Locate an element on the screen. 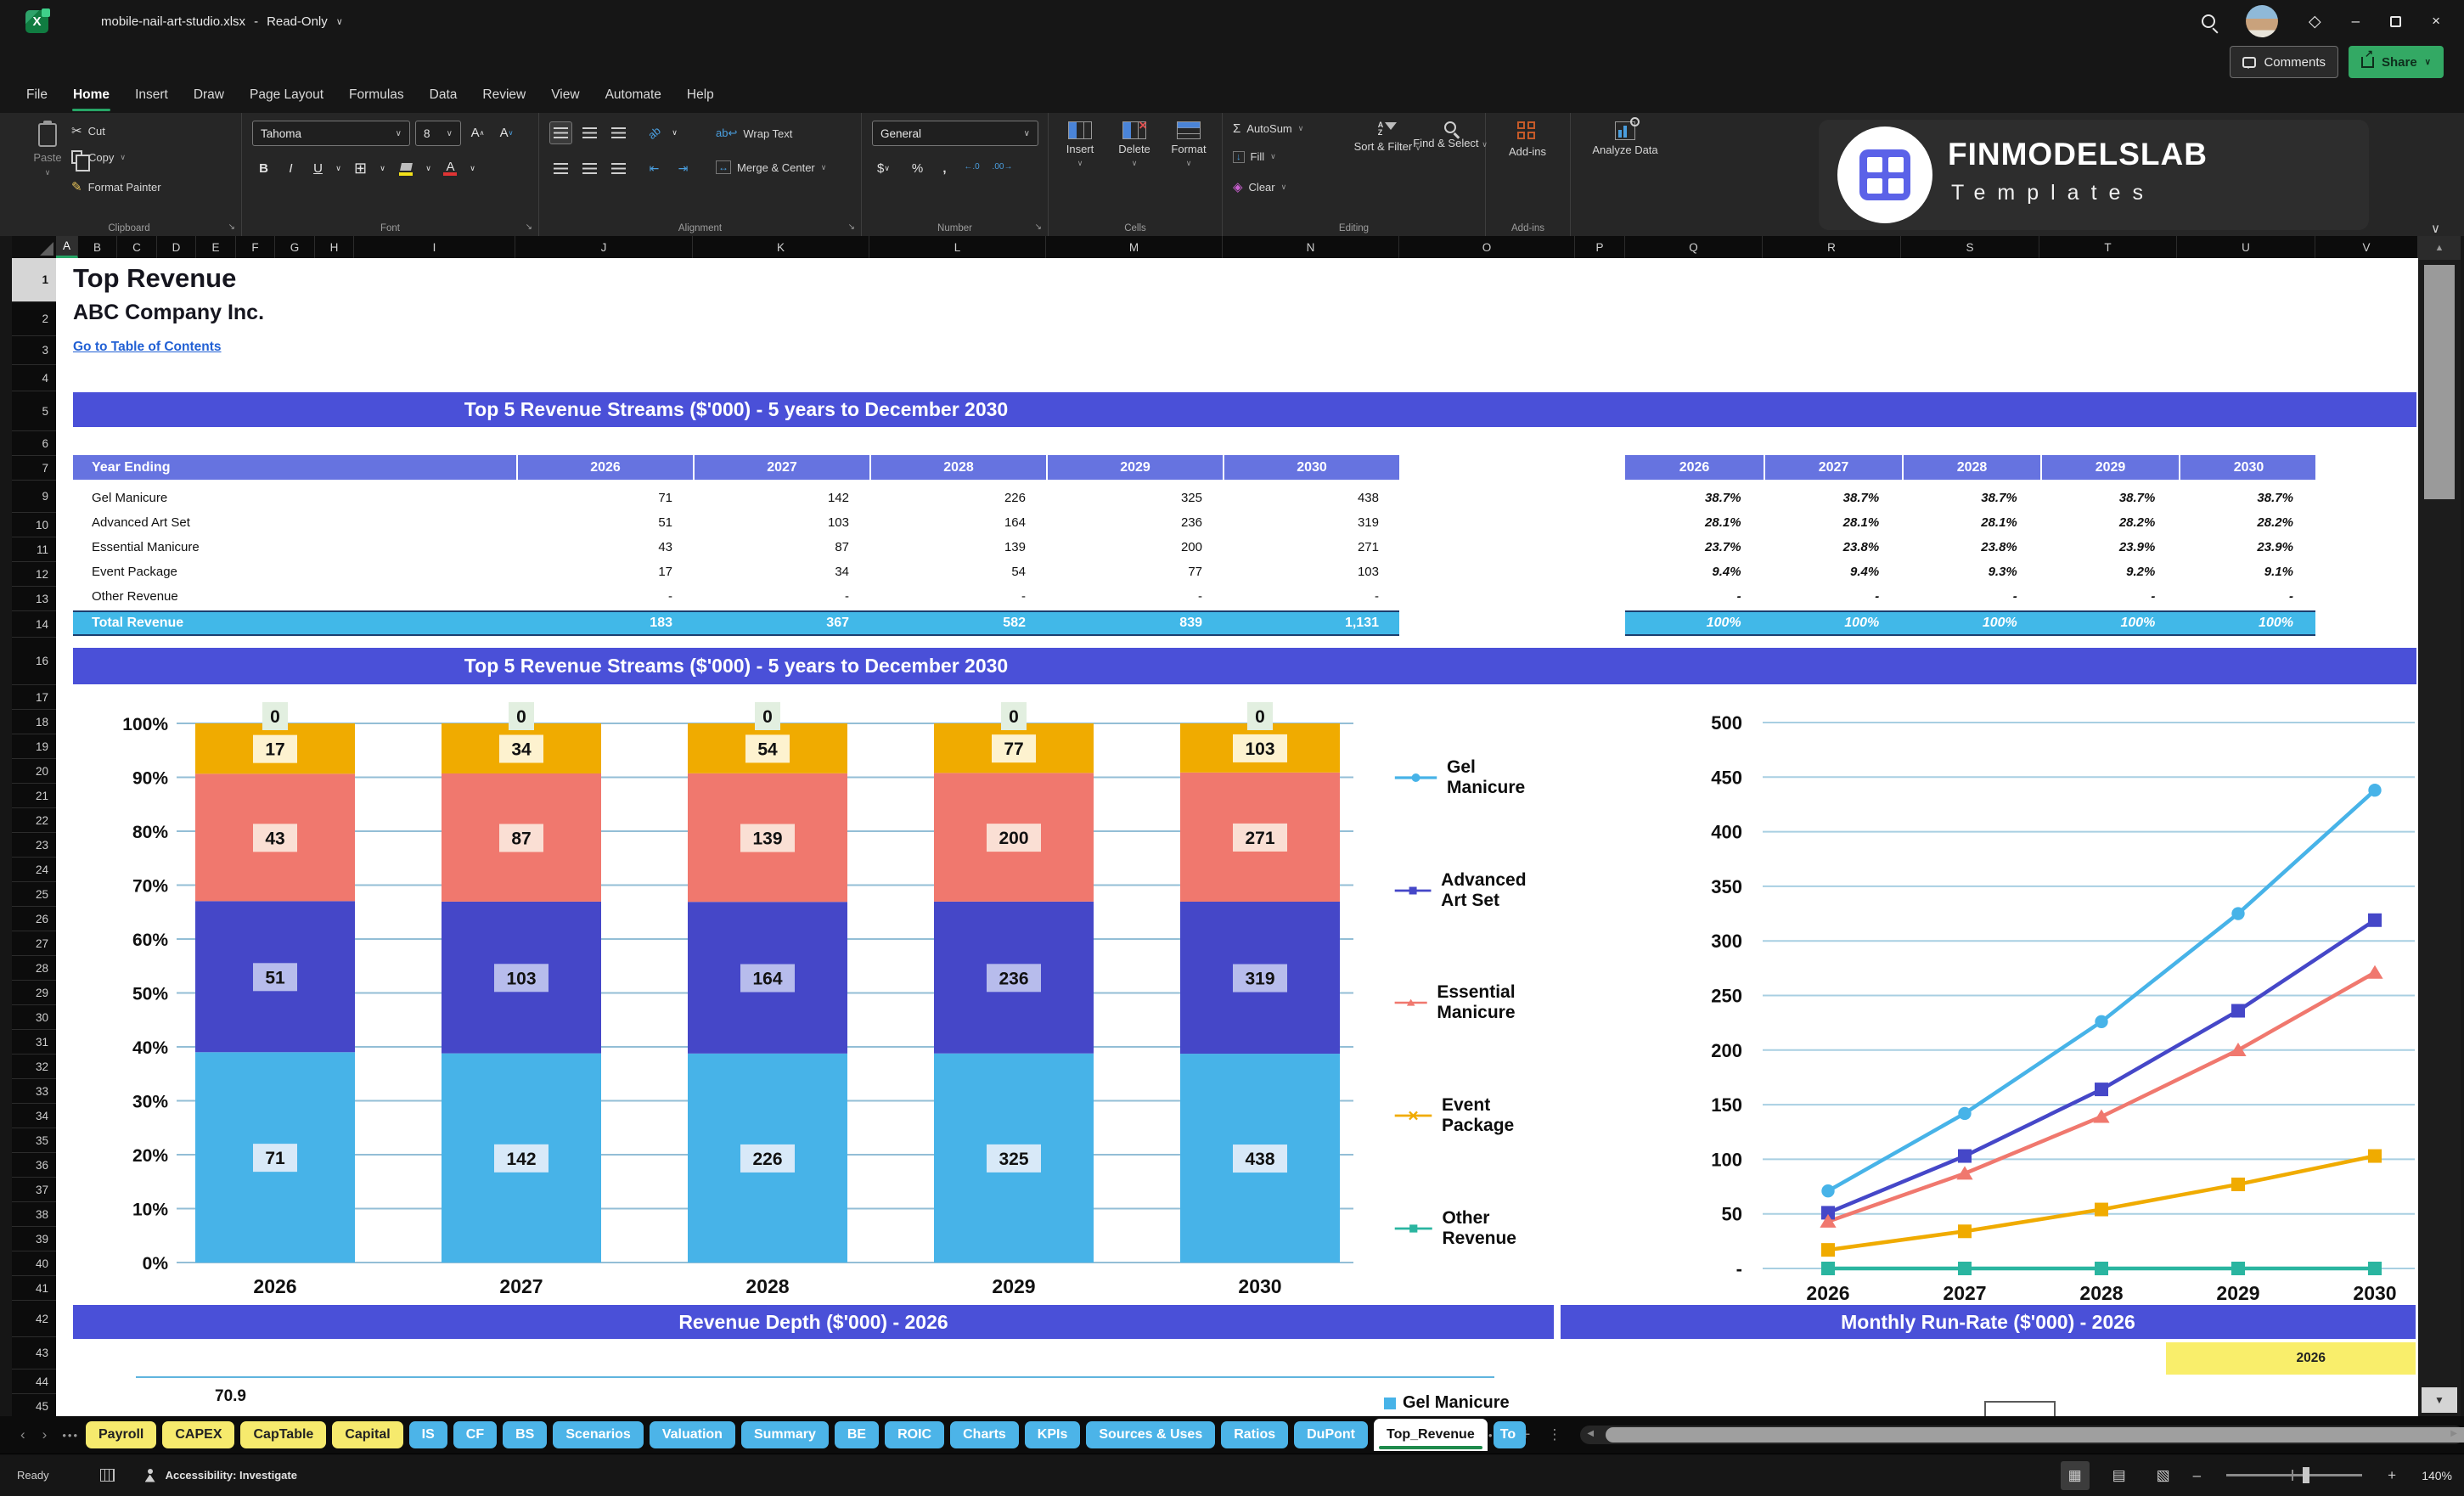 The width and height of the screenshot is (2464, 1496). column-header-L: L is located at coordinates (957, 247).